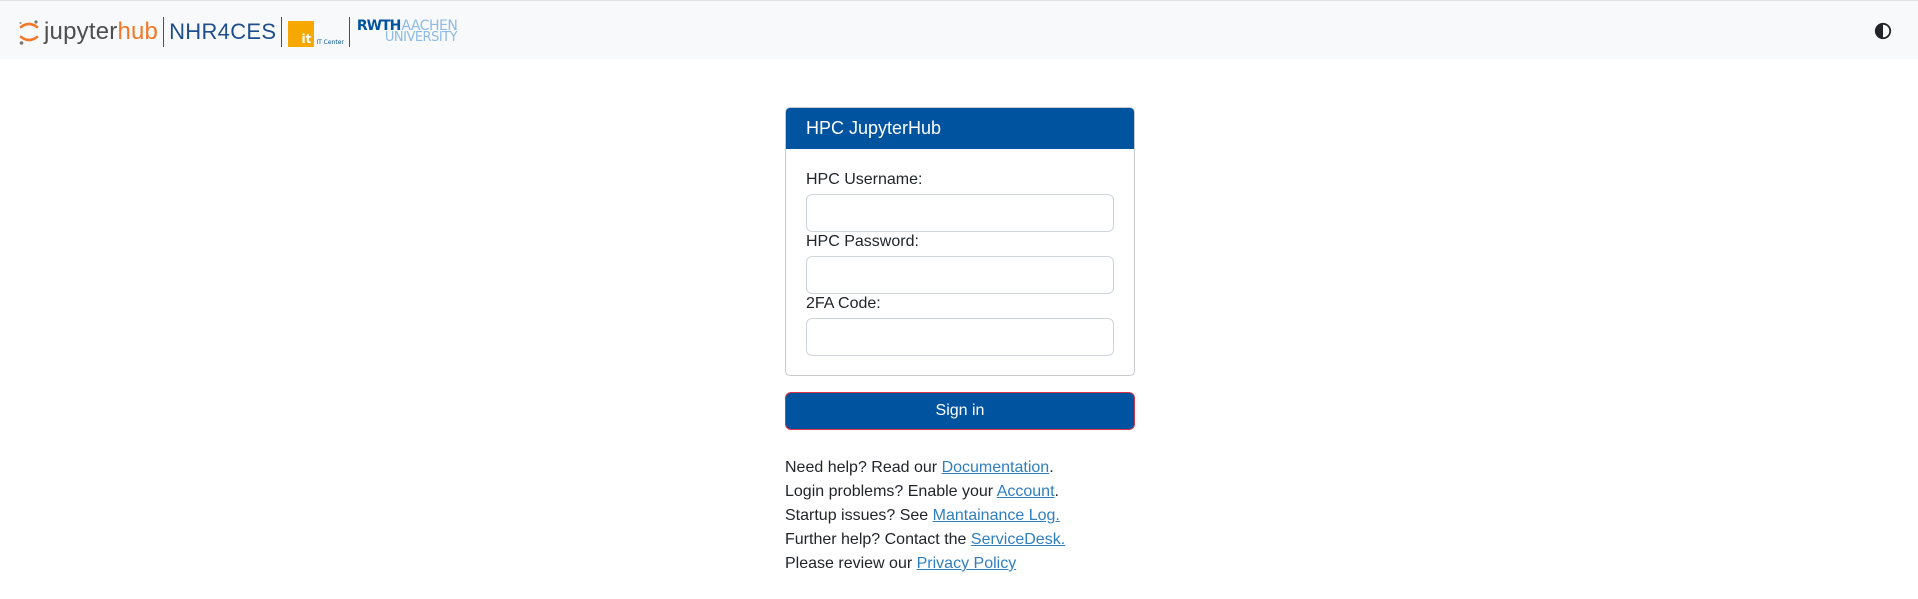 The height and width of the screenshot is (599, 1918). What do you see at coordinates (330, 42) in the screenshot?
I see `it-center-label: IT Center` at bounding box center [330, 42].